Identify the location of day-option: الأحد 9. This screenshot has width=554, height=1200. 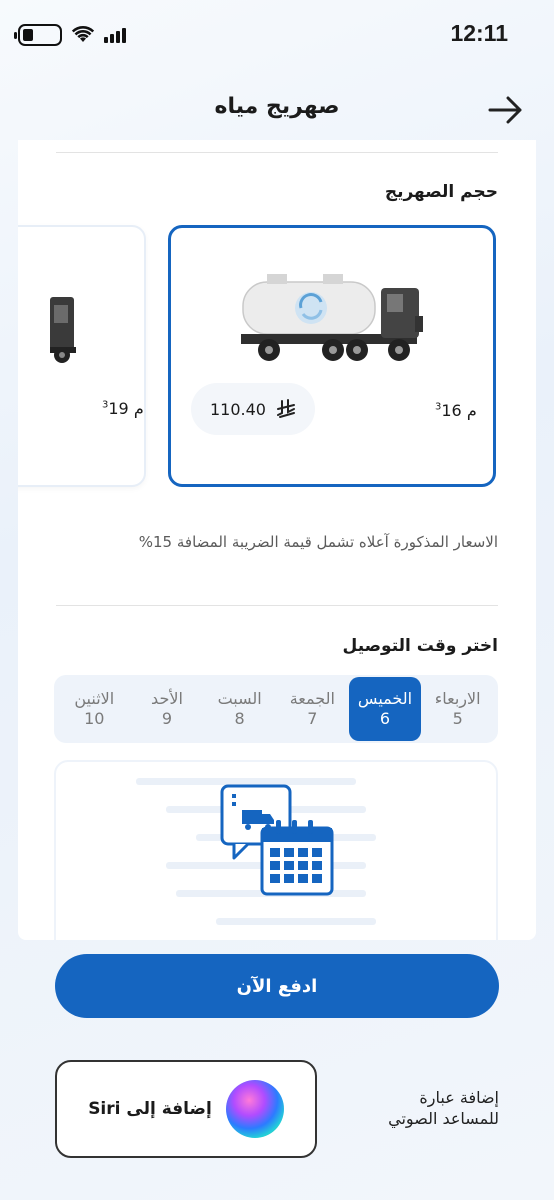
(167, 709).